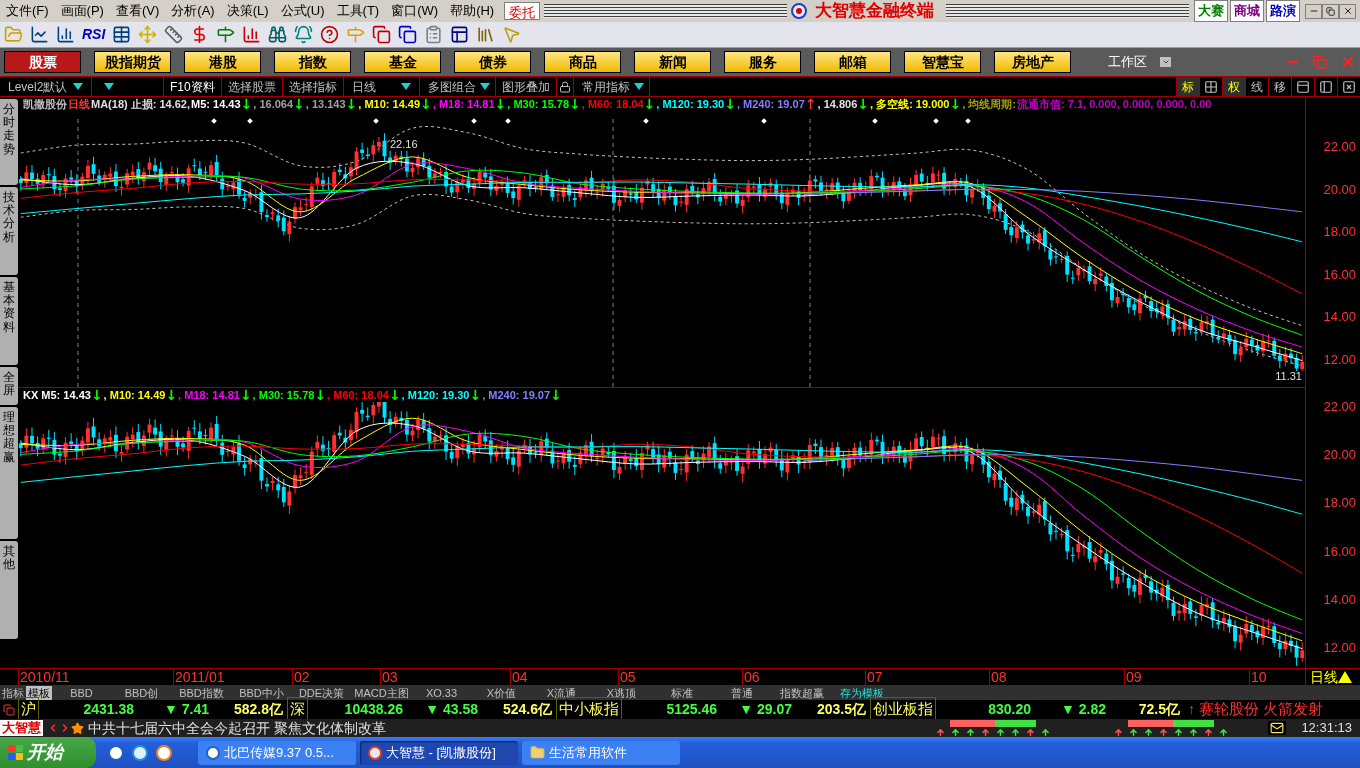 This screenshot has height=768, width=1360. I want to click on trend-arrows-icon, so click(993, 732).